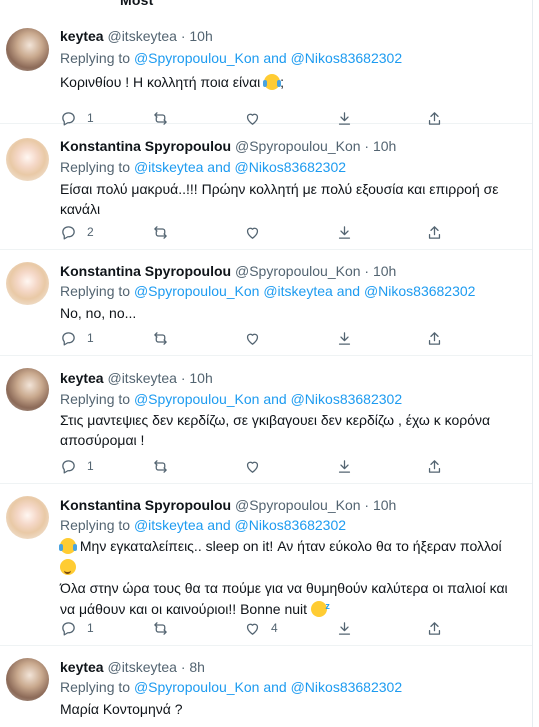  What do you see at coordinates (184, 609) in the screenshot?
I see `tweet-text-span: να μάθουν και οι καινούριοι!! Bonne nuit` at bounding box center [184, 609].